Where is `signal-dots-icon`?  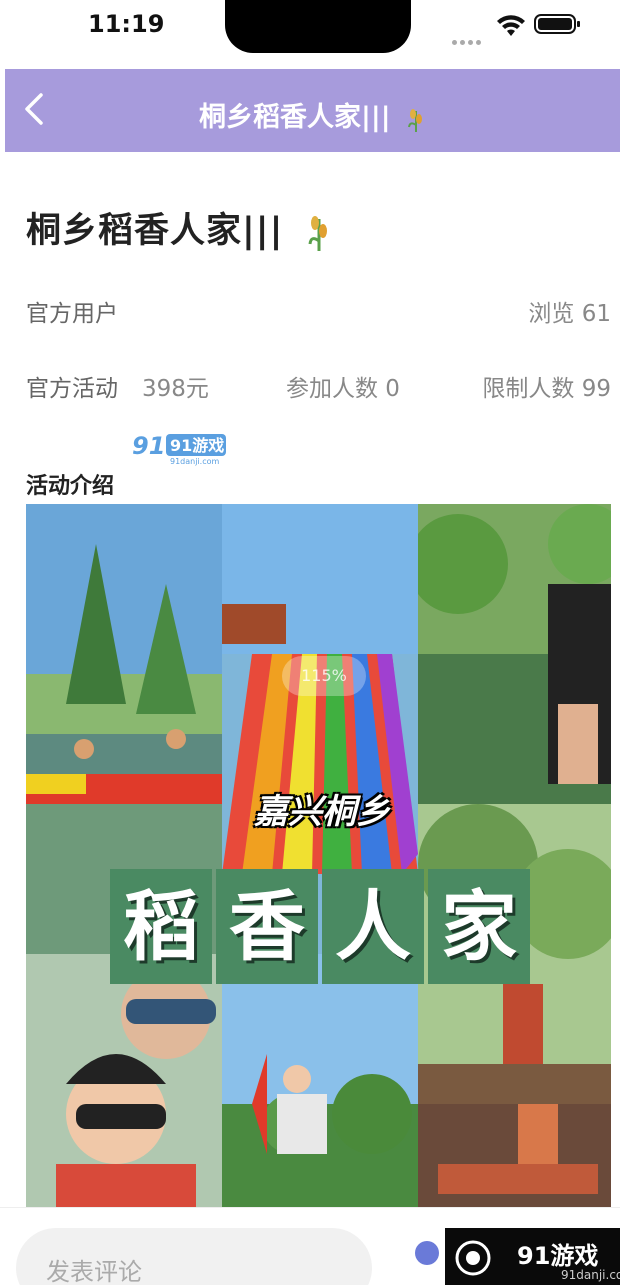 signal-dots-icon is located at coordinates (469, 37).